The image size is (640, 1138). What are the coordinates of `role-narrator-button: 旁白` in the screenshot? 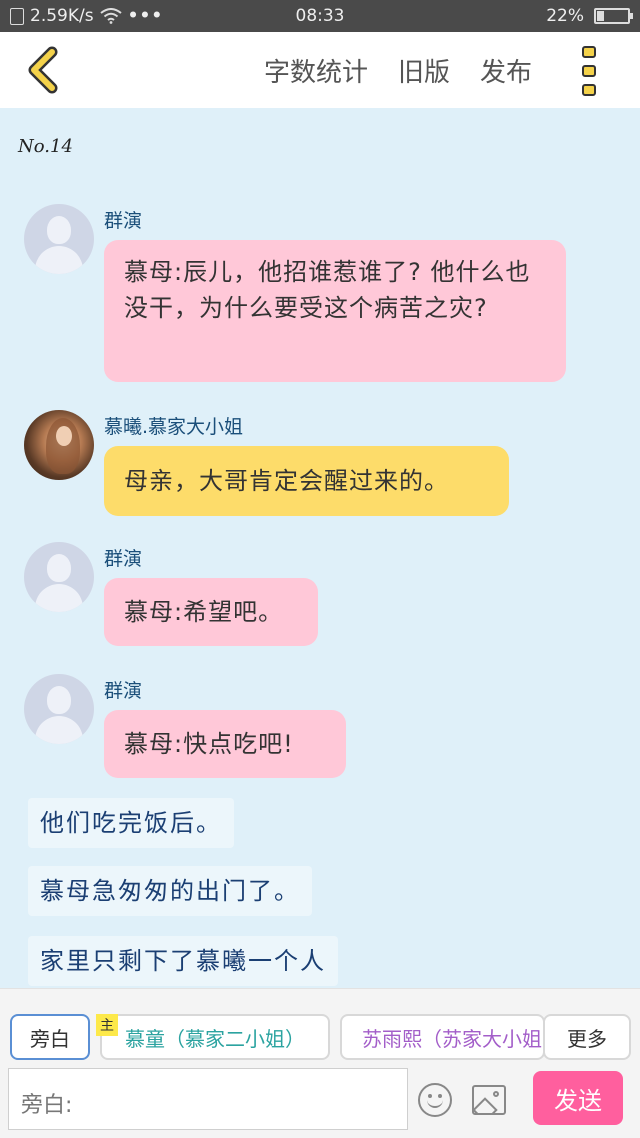 It's located at (50, 1037).